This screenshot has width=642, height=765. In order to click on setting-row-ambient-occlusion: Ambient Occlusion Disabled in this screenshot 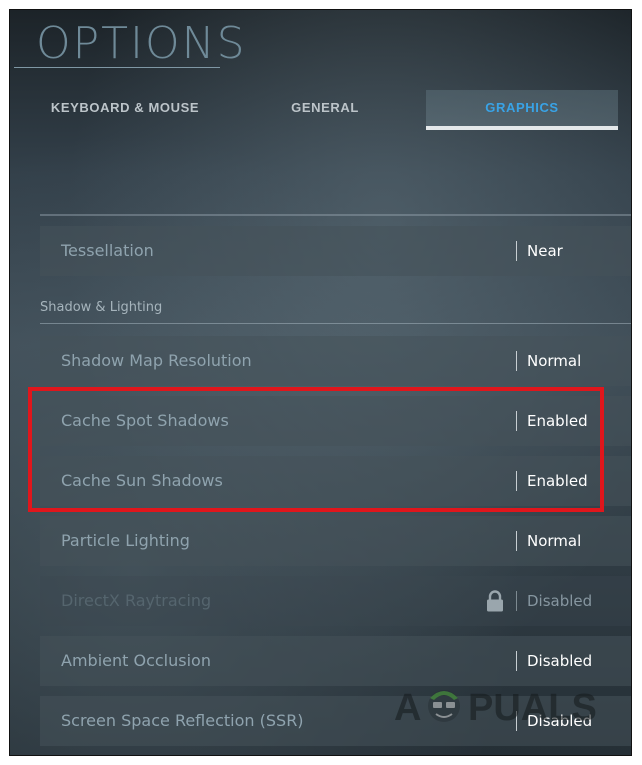, I will do `click(335, 661)`.